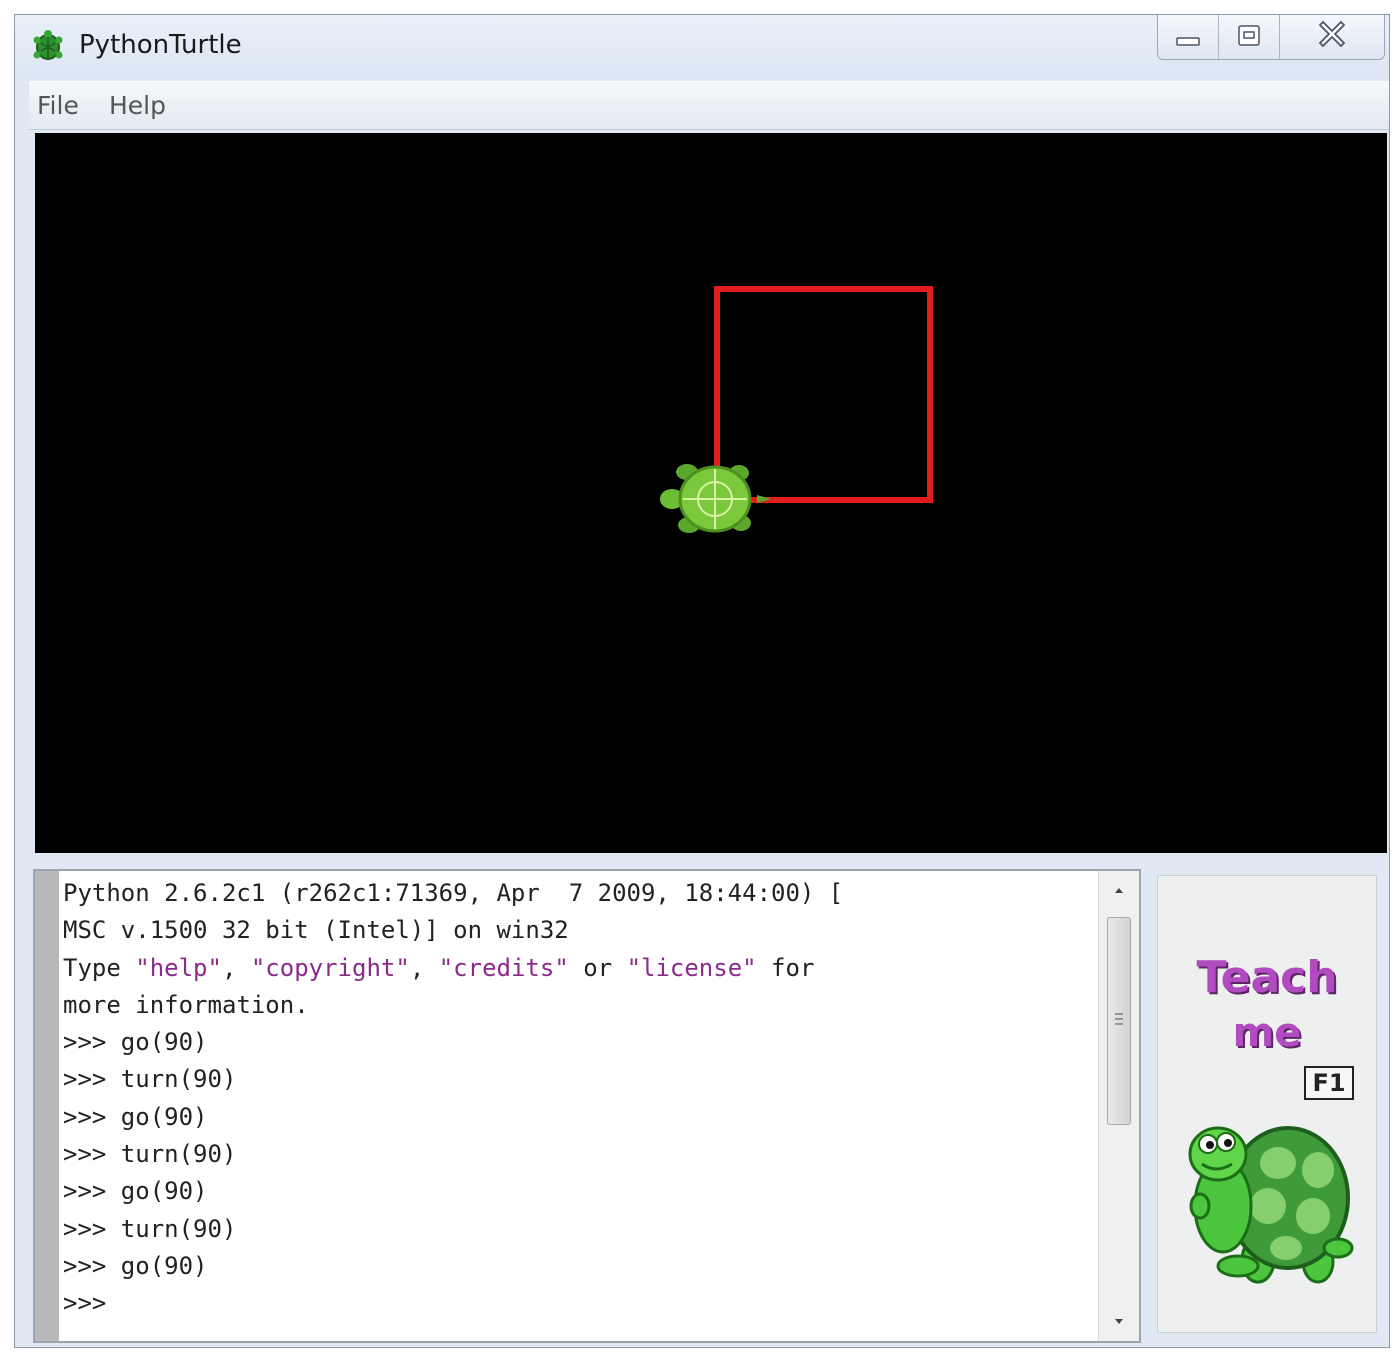 This screenshot has width=1392, height=1353. I want to click on shell-gutter, so click(47, 1106).